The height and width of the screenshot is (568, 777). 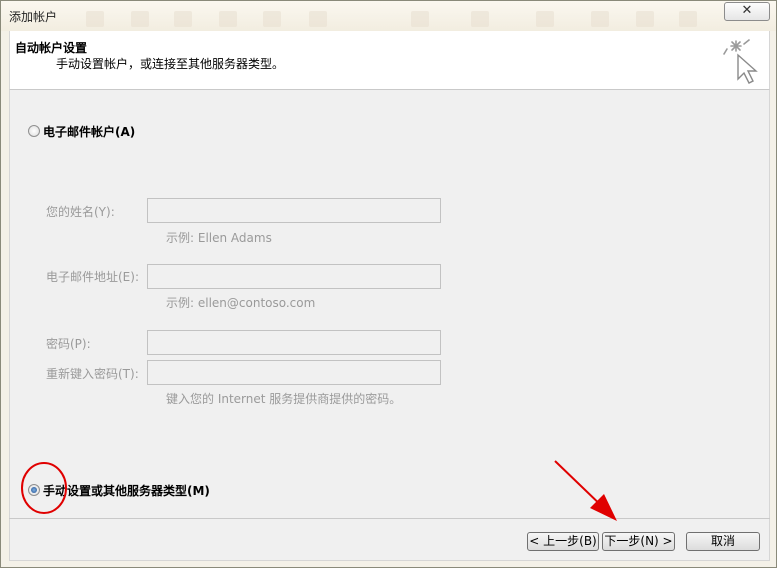 I want to click on back-button: < 上一步(B), so click(x=563, y=541).